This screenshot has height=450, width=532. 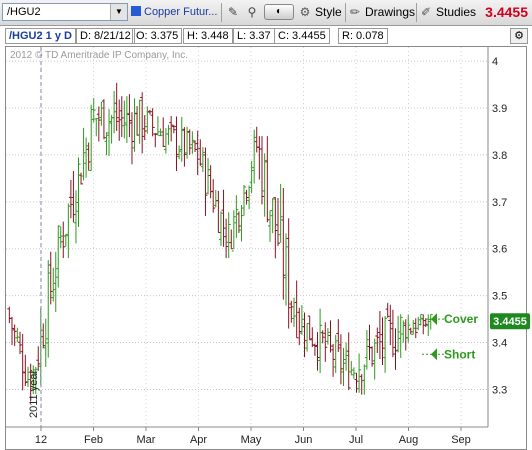 I want to click on y-tick-label: 3.3, so click(x=499, y=390).